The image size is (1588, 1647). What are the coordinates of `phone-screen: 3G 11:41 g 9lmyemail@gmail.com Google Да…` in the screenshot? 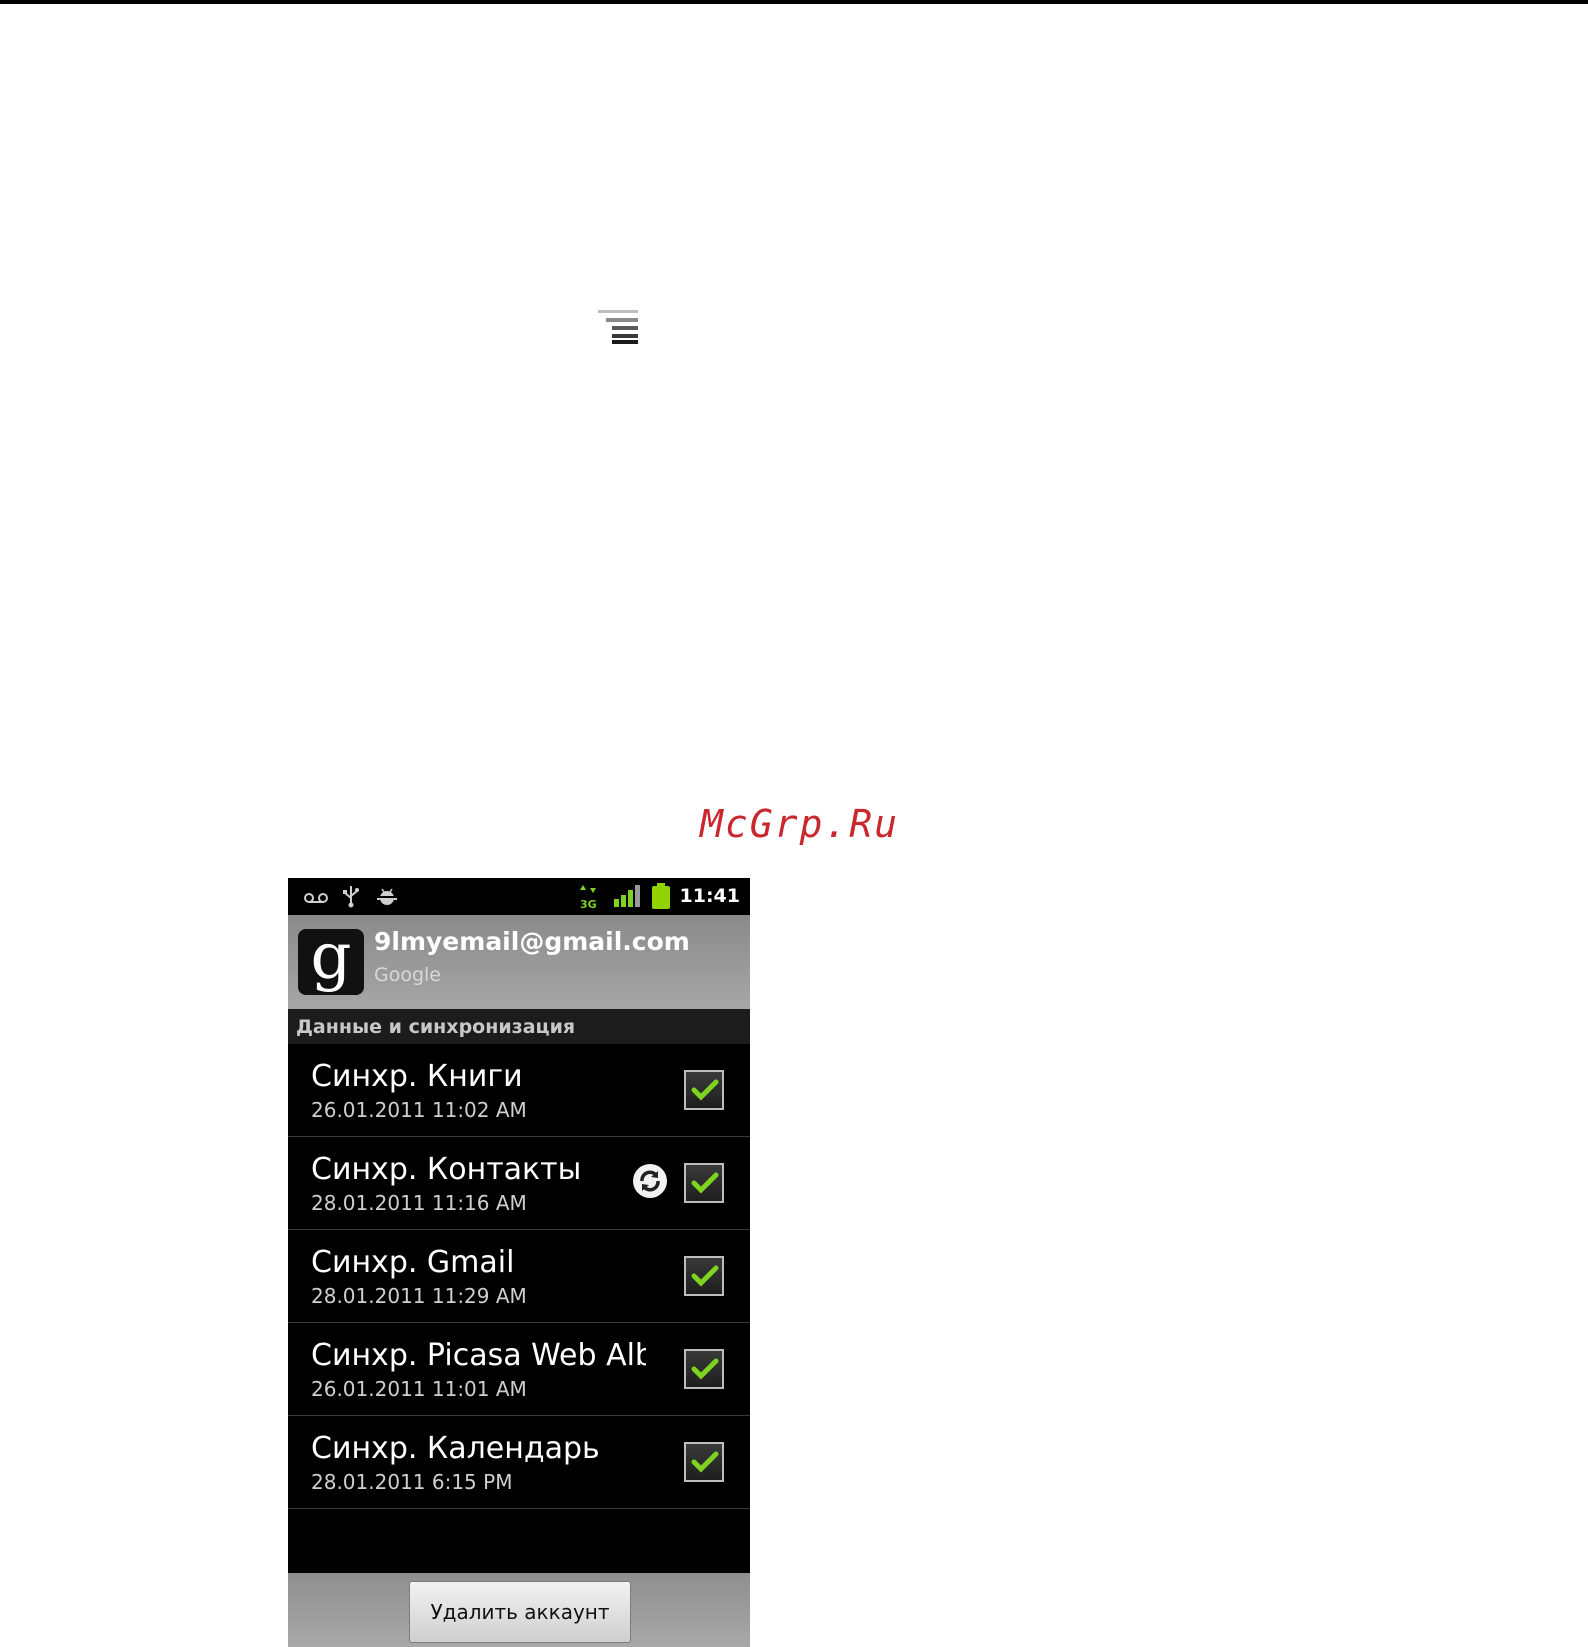 It's located at (519, 1262).